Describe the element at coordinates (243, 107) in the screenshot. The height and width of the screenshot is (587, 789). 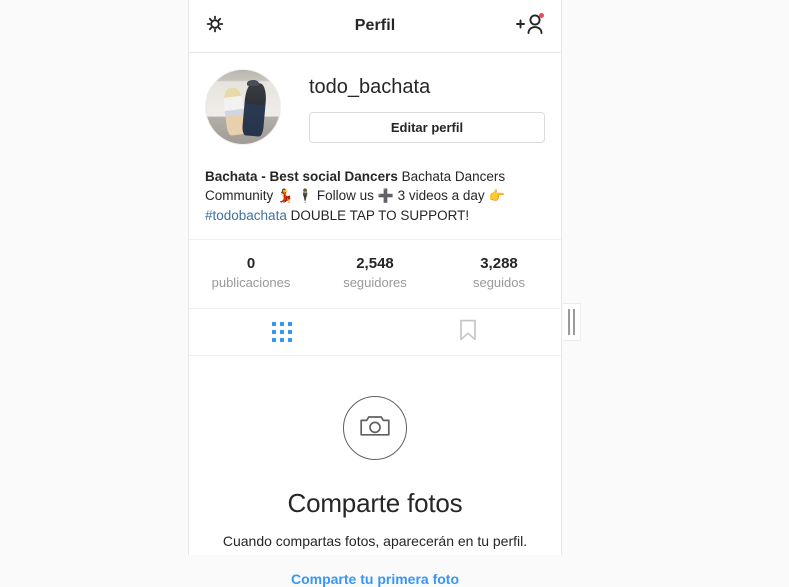
I see `avatar` at that location.